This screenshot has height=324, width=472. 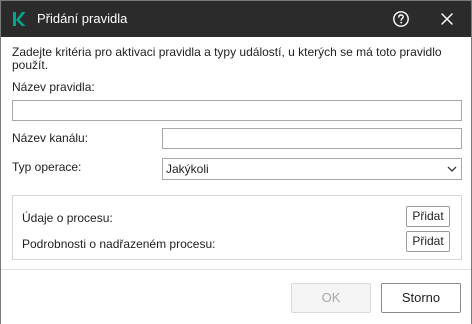 What do you see at coordinates (236, 19) in the screenshot?
I see `title-bar: Přidání pravidla` at bounding box center [236, 19].